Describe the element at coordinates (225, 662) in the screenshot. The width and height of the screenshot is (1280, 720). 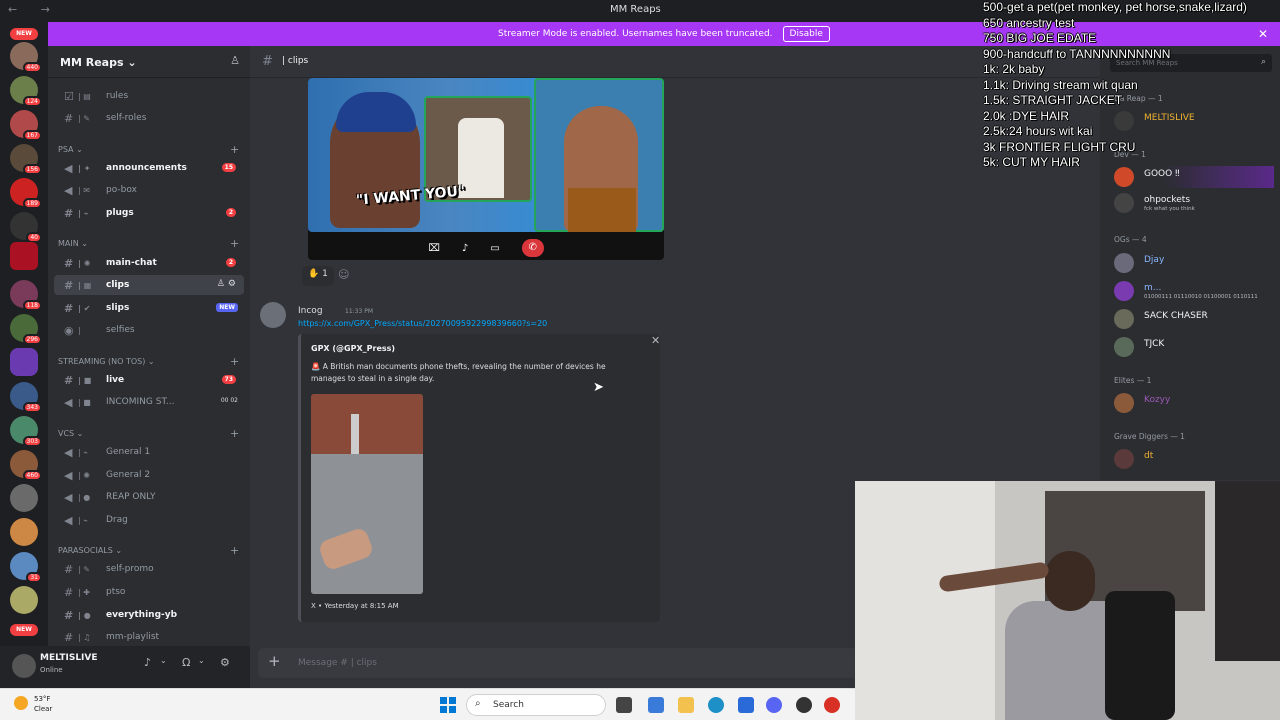
I see `gear-icon: ⚙` at that location.